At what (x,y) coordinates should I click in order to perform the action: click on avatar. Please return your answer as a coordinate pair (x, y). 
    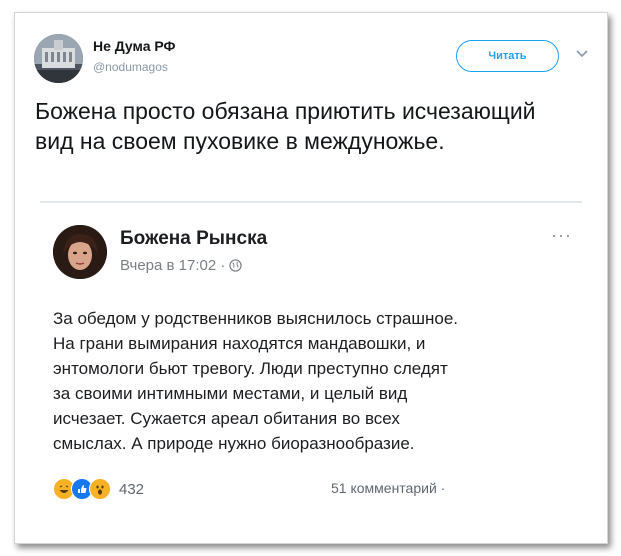
    Looking at the image, I should click on (58, 58).